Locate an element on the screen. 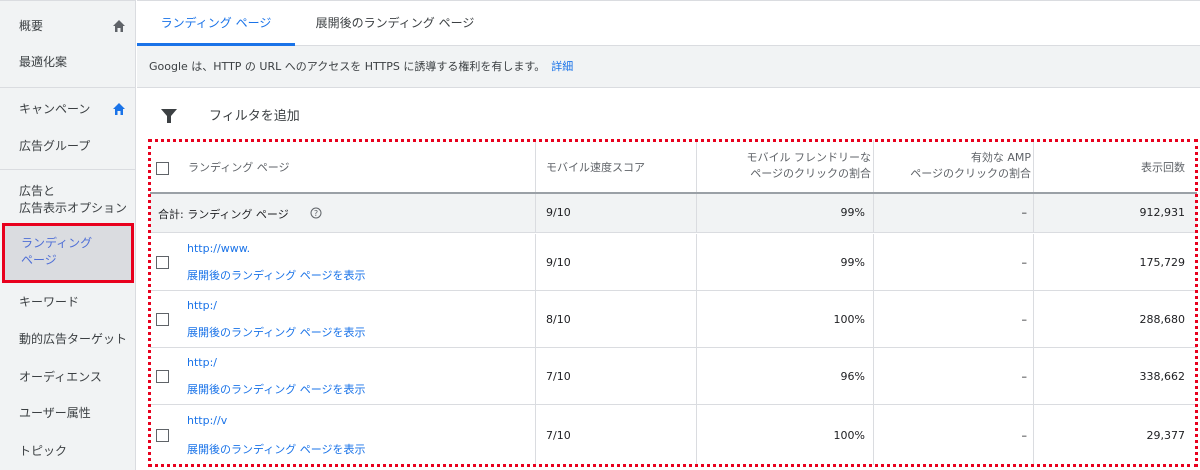 The height and width of the screenshot is (470, 1200). sidebar-item-label: オーディエンス is located at coordinates (60, 377).